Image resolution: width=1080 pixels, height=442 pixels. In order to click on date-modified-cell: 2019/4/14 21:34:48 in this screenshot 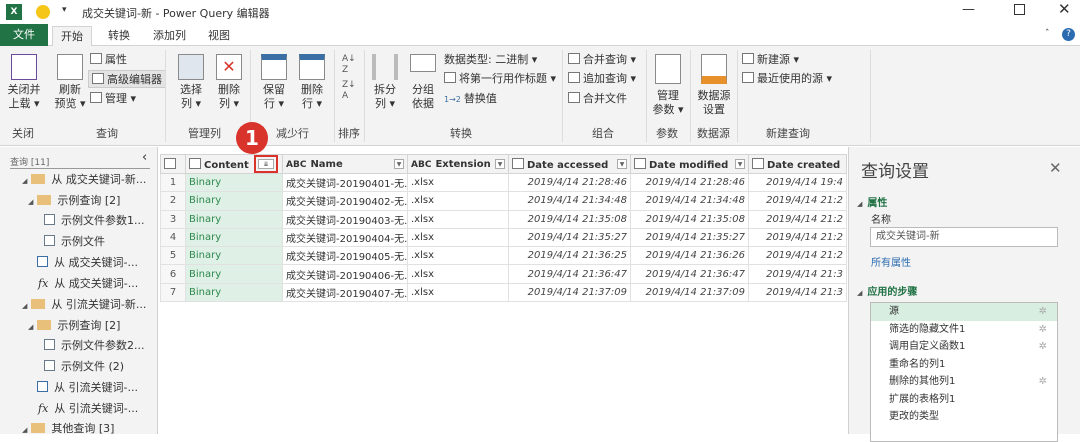, I will do `click(689, 201)`.